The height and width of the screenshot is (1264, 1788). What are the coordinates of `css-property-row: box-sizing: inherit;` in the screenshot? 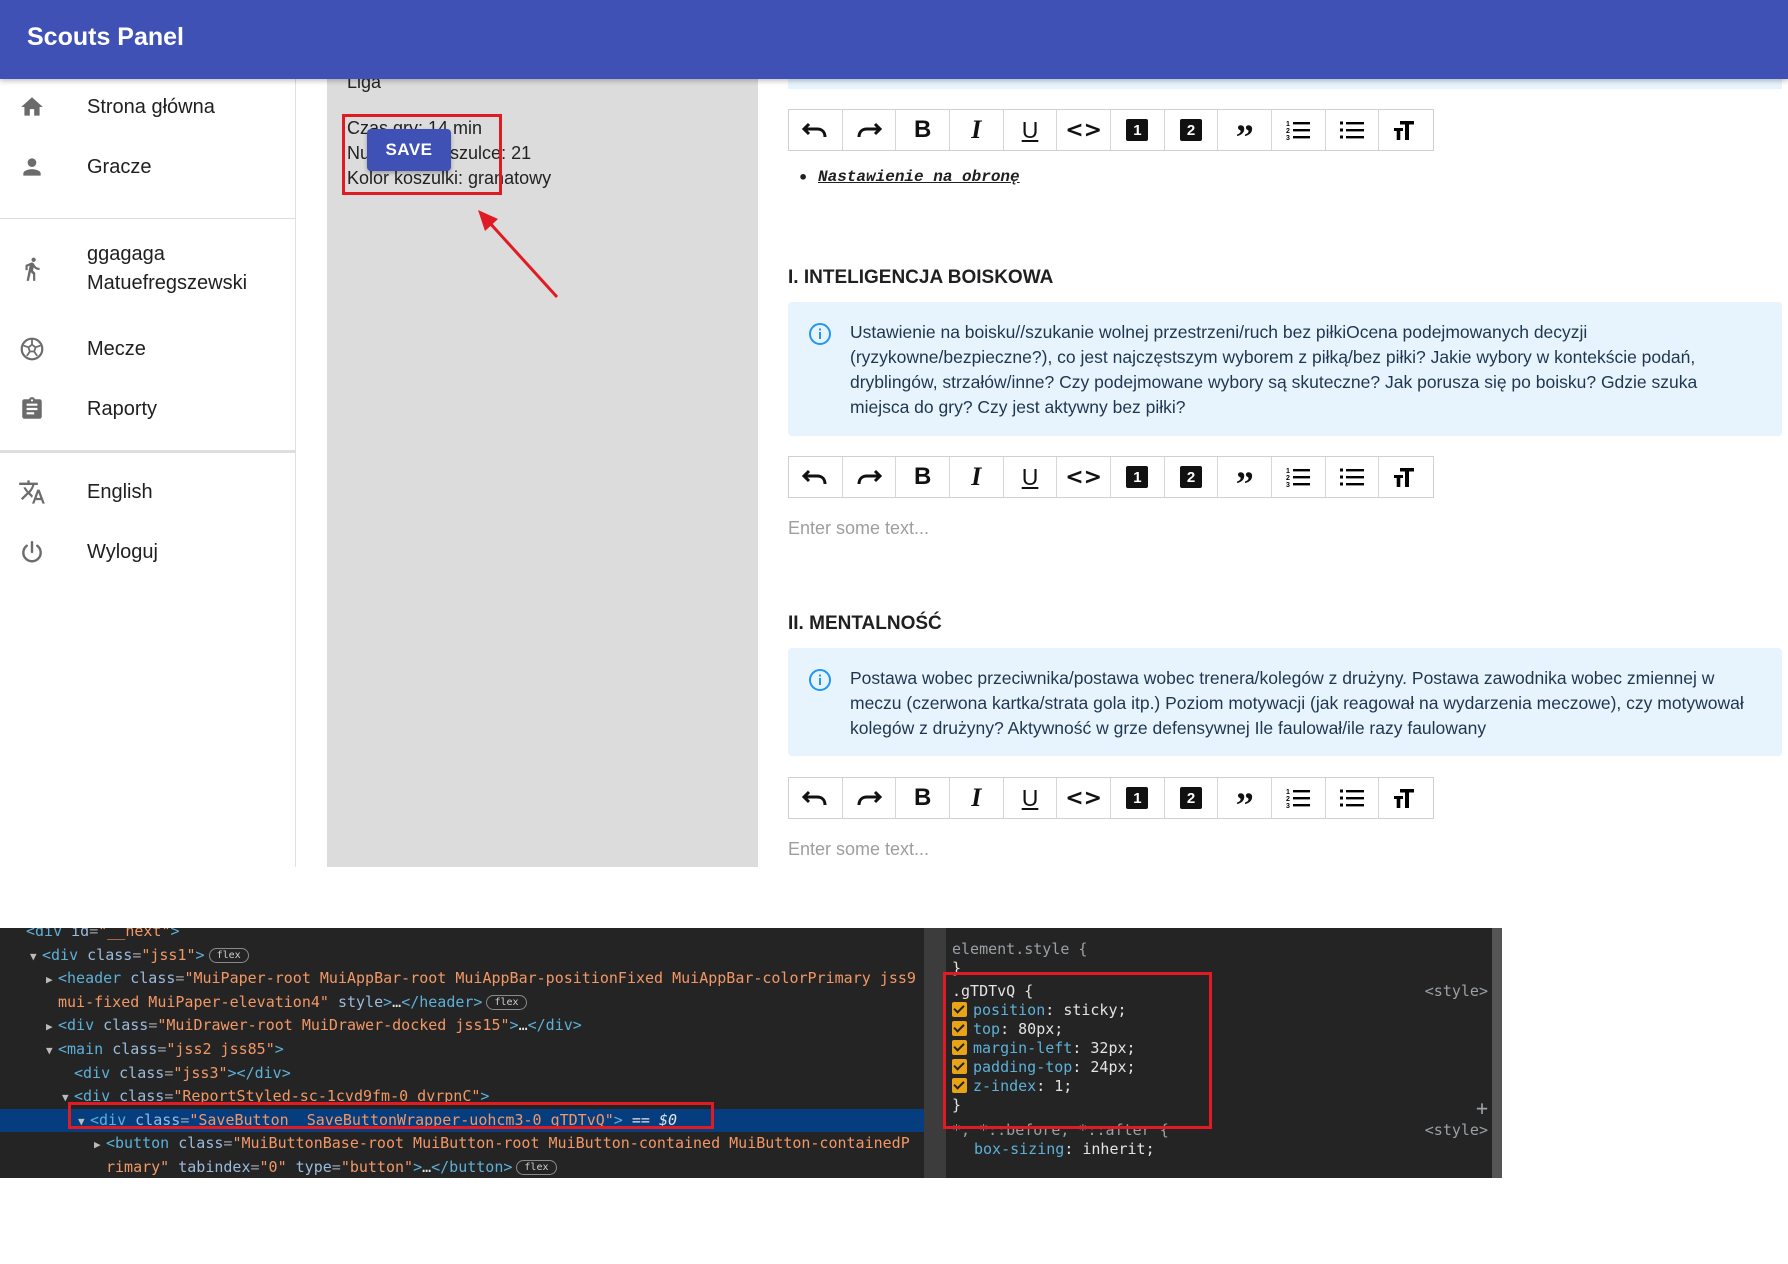 It's located at (1064, 1149).